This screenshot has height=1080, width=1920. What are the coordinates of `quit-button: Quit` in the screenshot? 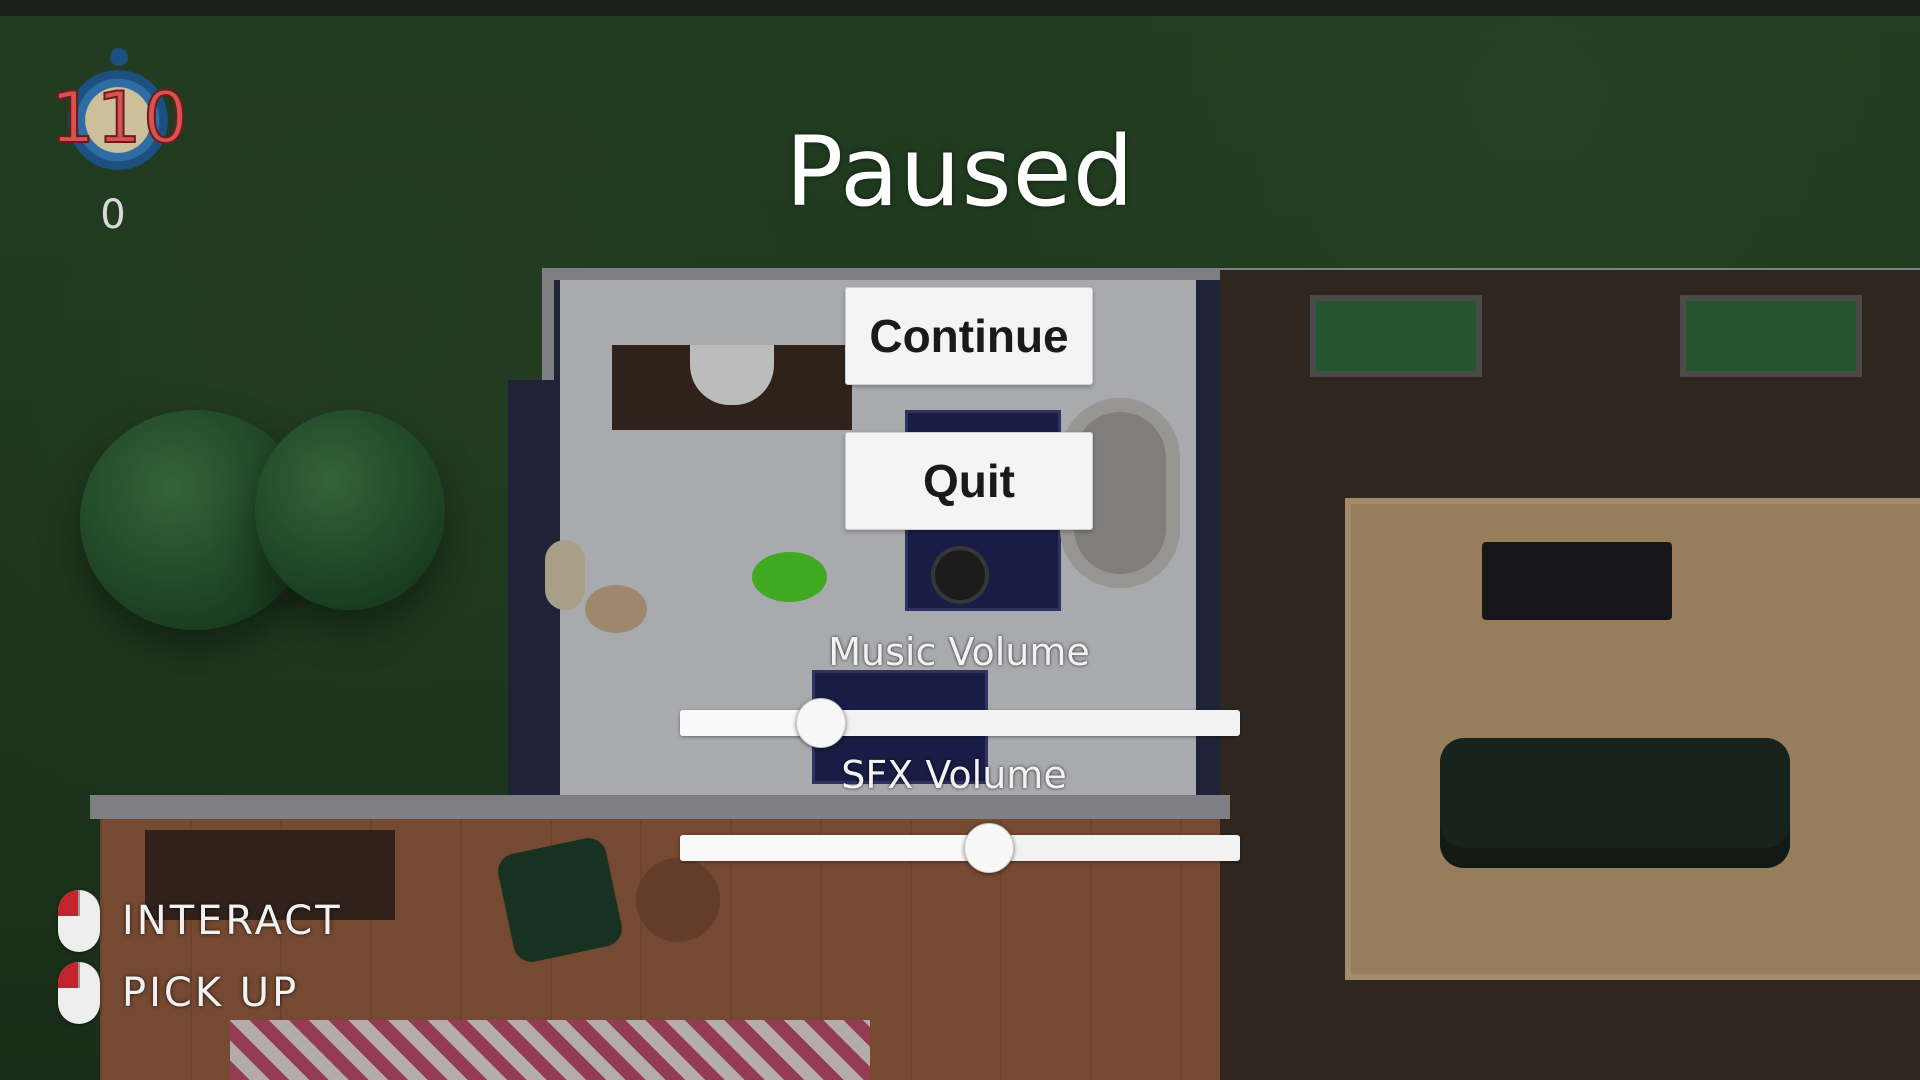 It's located at (969, 481).